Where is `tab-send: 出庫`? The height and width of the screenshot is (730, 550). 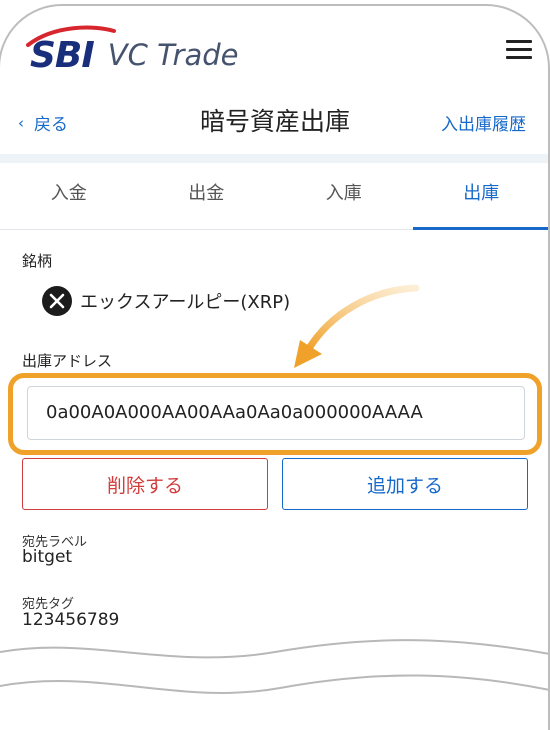 tab-send: 出庫 is located at coordinates (481, 196).